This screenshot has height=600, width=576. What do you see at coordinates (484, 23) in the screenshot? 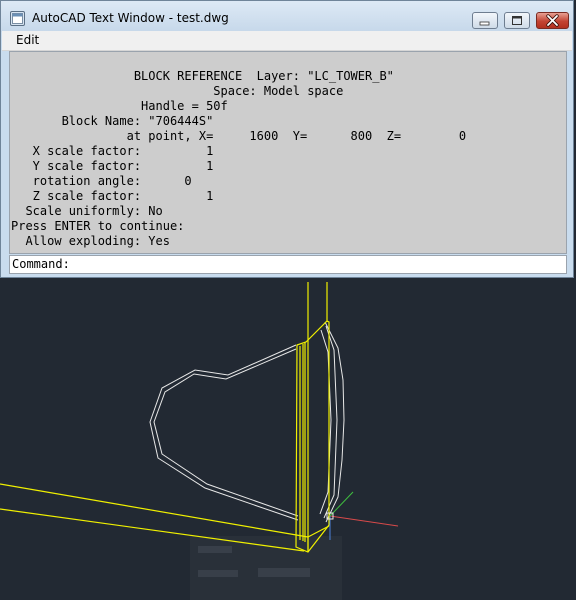
I see `minimize-icon` at bounding box center [484, 23].